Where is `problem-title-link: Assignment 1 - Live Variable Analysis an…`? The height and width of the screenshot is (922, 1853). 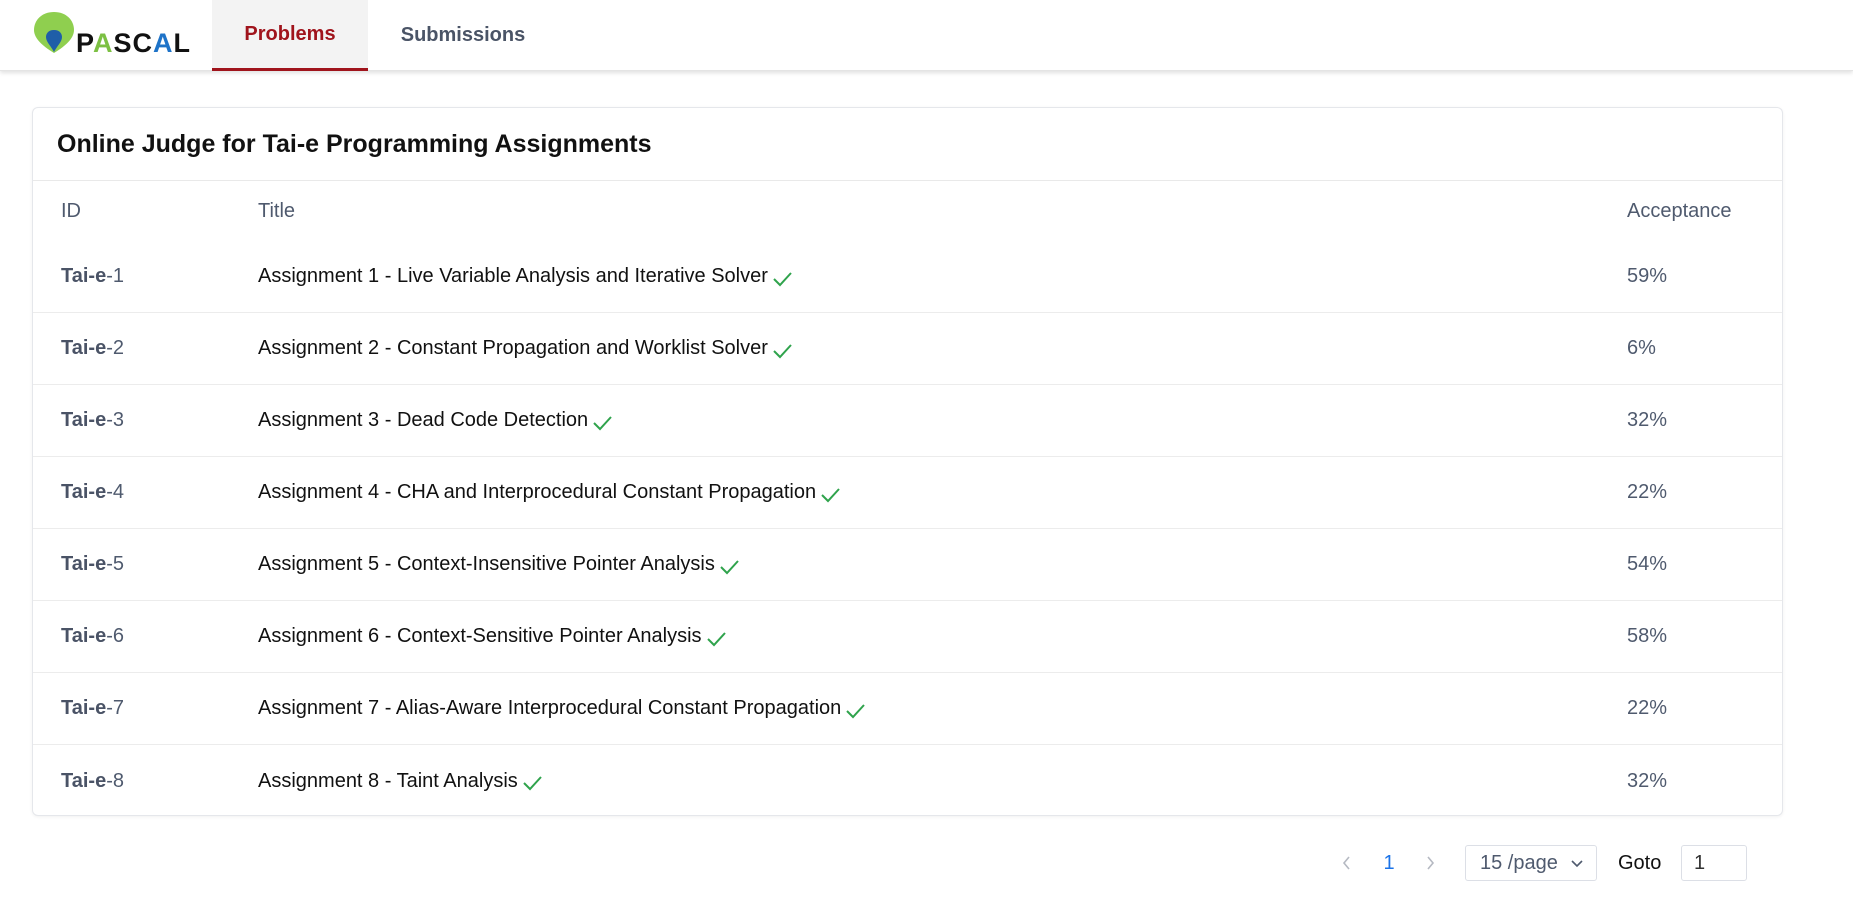
problem-title-link: Assignment 1 - Live Variable Analysis an… is located at coordinates (513, 276).